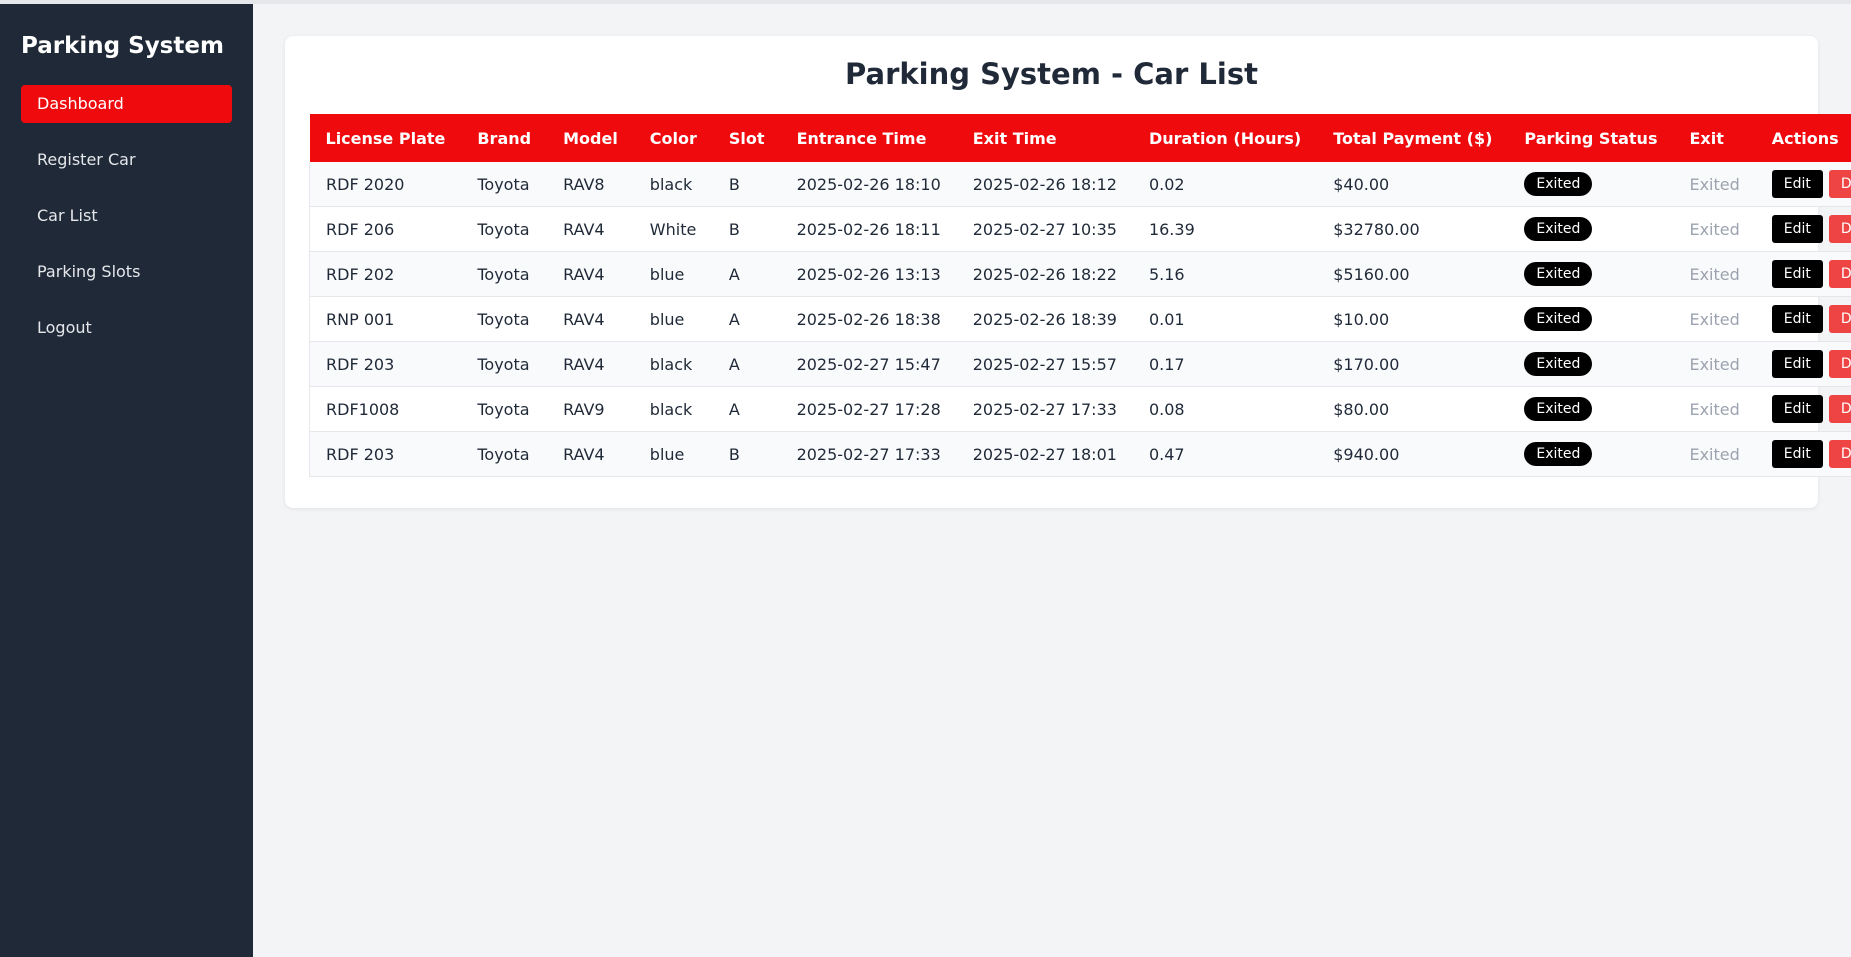 The height and width of the screenshot is (957, 1851). Describe the element at coordinates (673, 274) in the screenshot. I see `cell-color: blue` at that location.